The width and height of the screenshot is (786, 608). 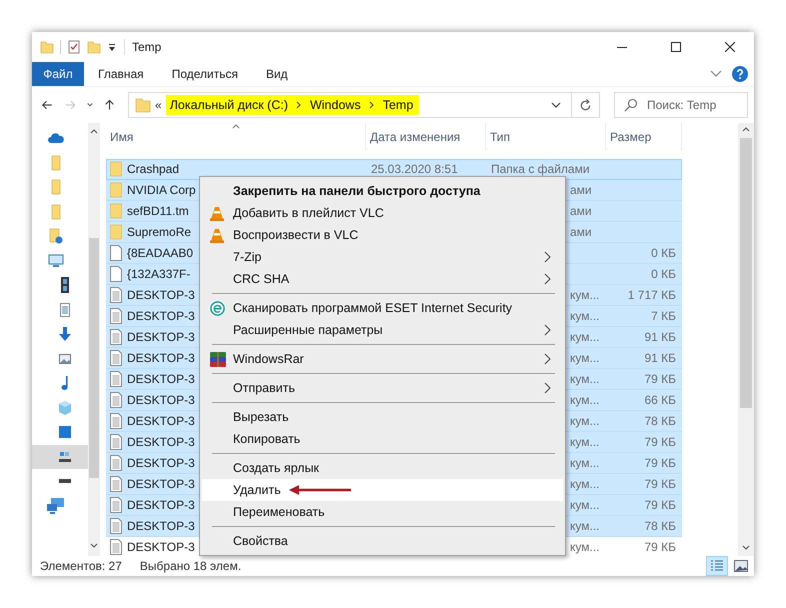 I want to click on item-count: Элементов: 27, so click(x=81, y=566).